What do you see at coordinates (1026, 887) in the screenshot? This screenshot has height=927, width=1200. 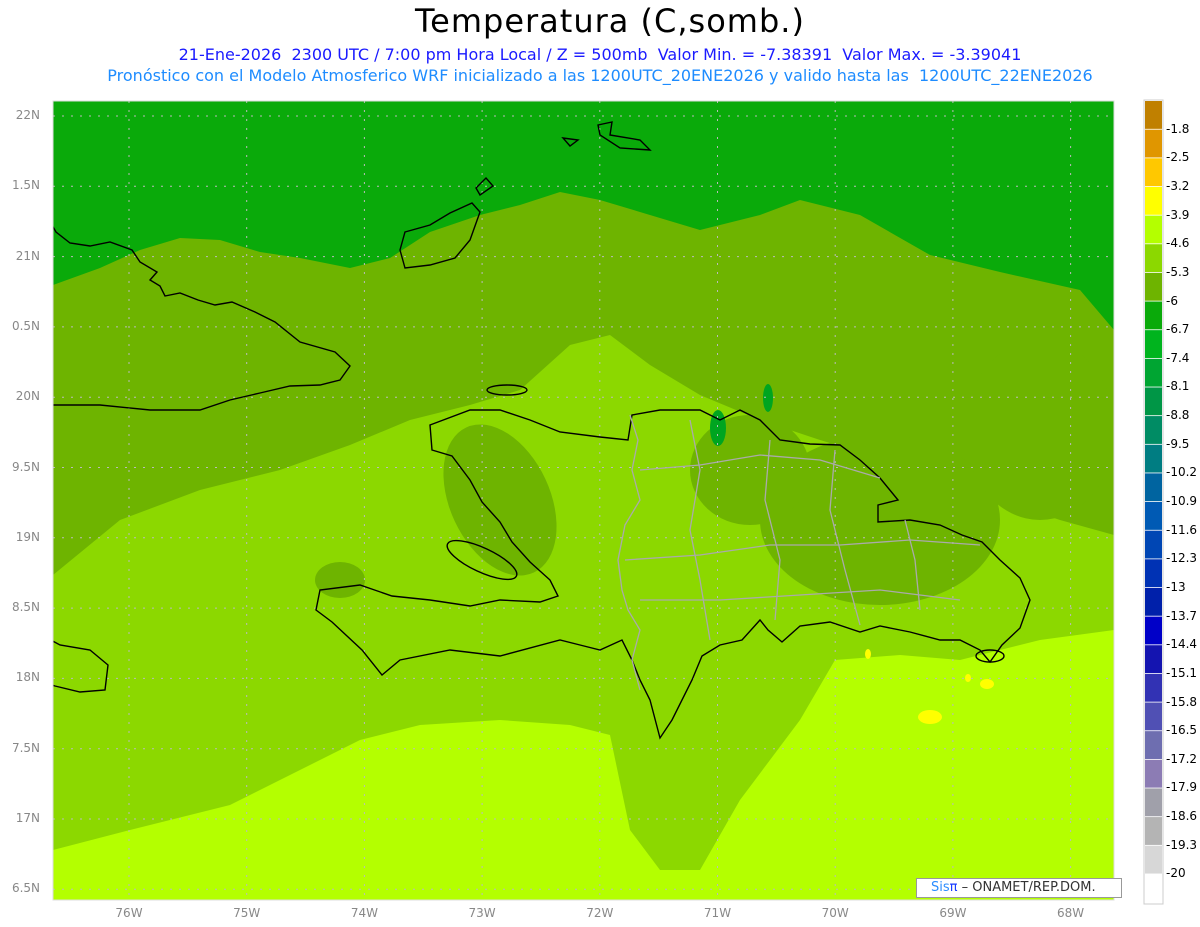 I see `credit-org: – ONAMET/REP.DOM.` at bounding box center [1026, 887].